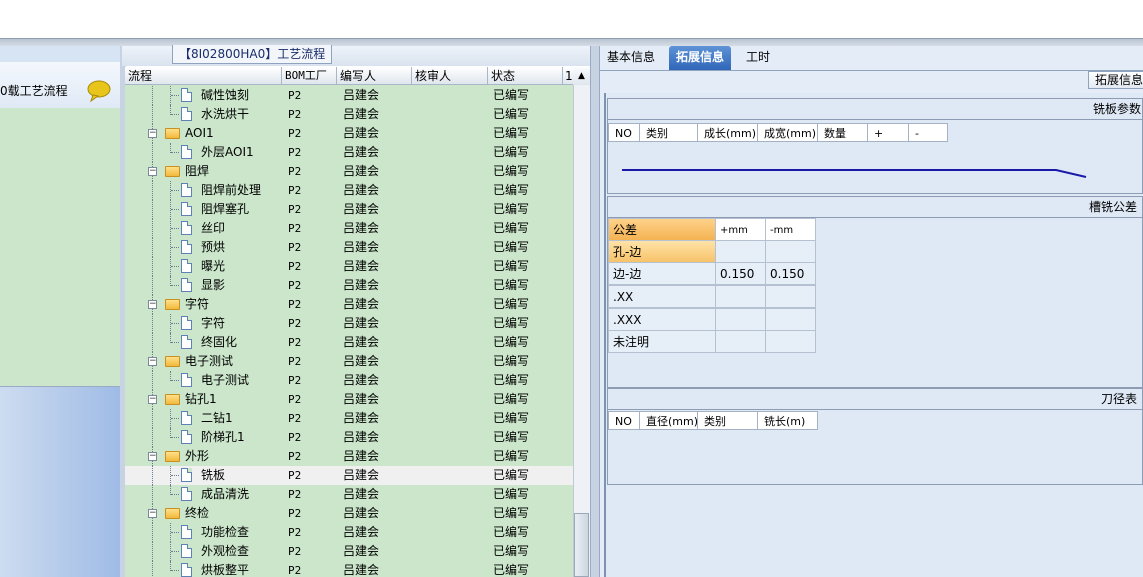 The width and height of the screenshot is (1143, 577). Describe the element at coordinates (349, 532) in the screenshot. I see `tree-row: 功能检查 P2 吕建会 已编写` at that location.